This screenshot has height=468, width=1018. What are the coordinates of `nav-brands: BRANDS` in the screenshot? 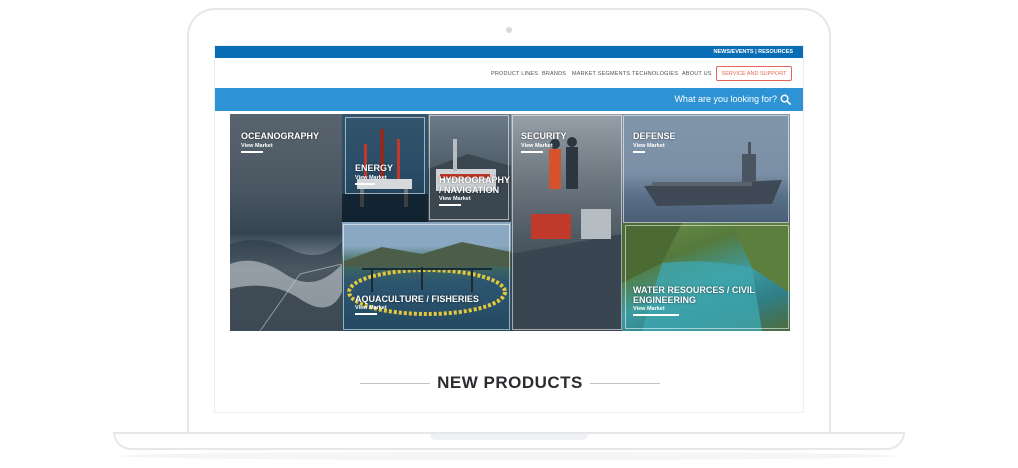 It's located at (554, 74).